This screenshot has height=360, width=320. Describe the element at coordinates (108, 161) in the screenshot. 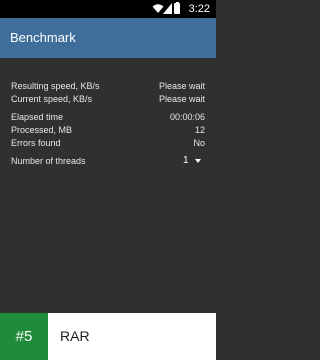

I see `threads-row: Number of threads 1` at that location.